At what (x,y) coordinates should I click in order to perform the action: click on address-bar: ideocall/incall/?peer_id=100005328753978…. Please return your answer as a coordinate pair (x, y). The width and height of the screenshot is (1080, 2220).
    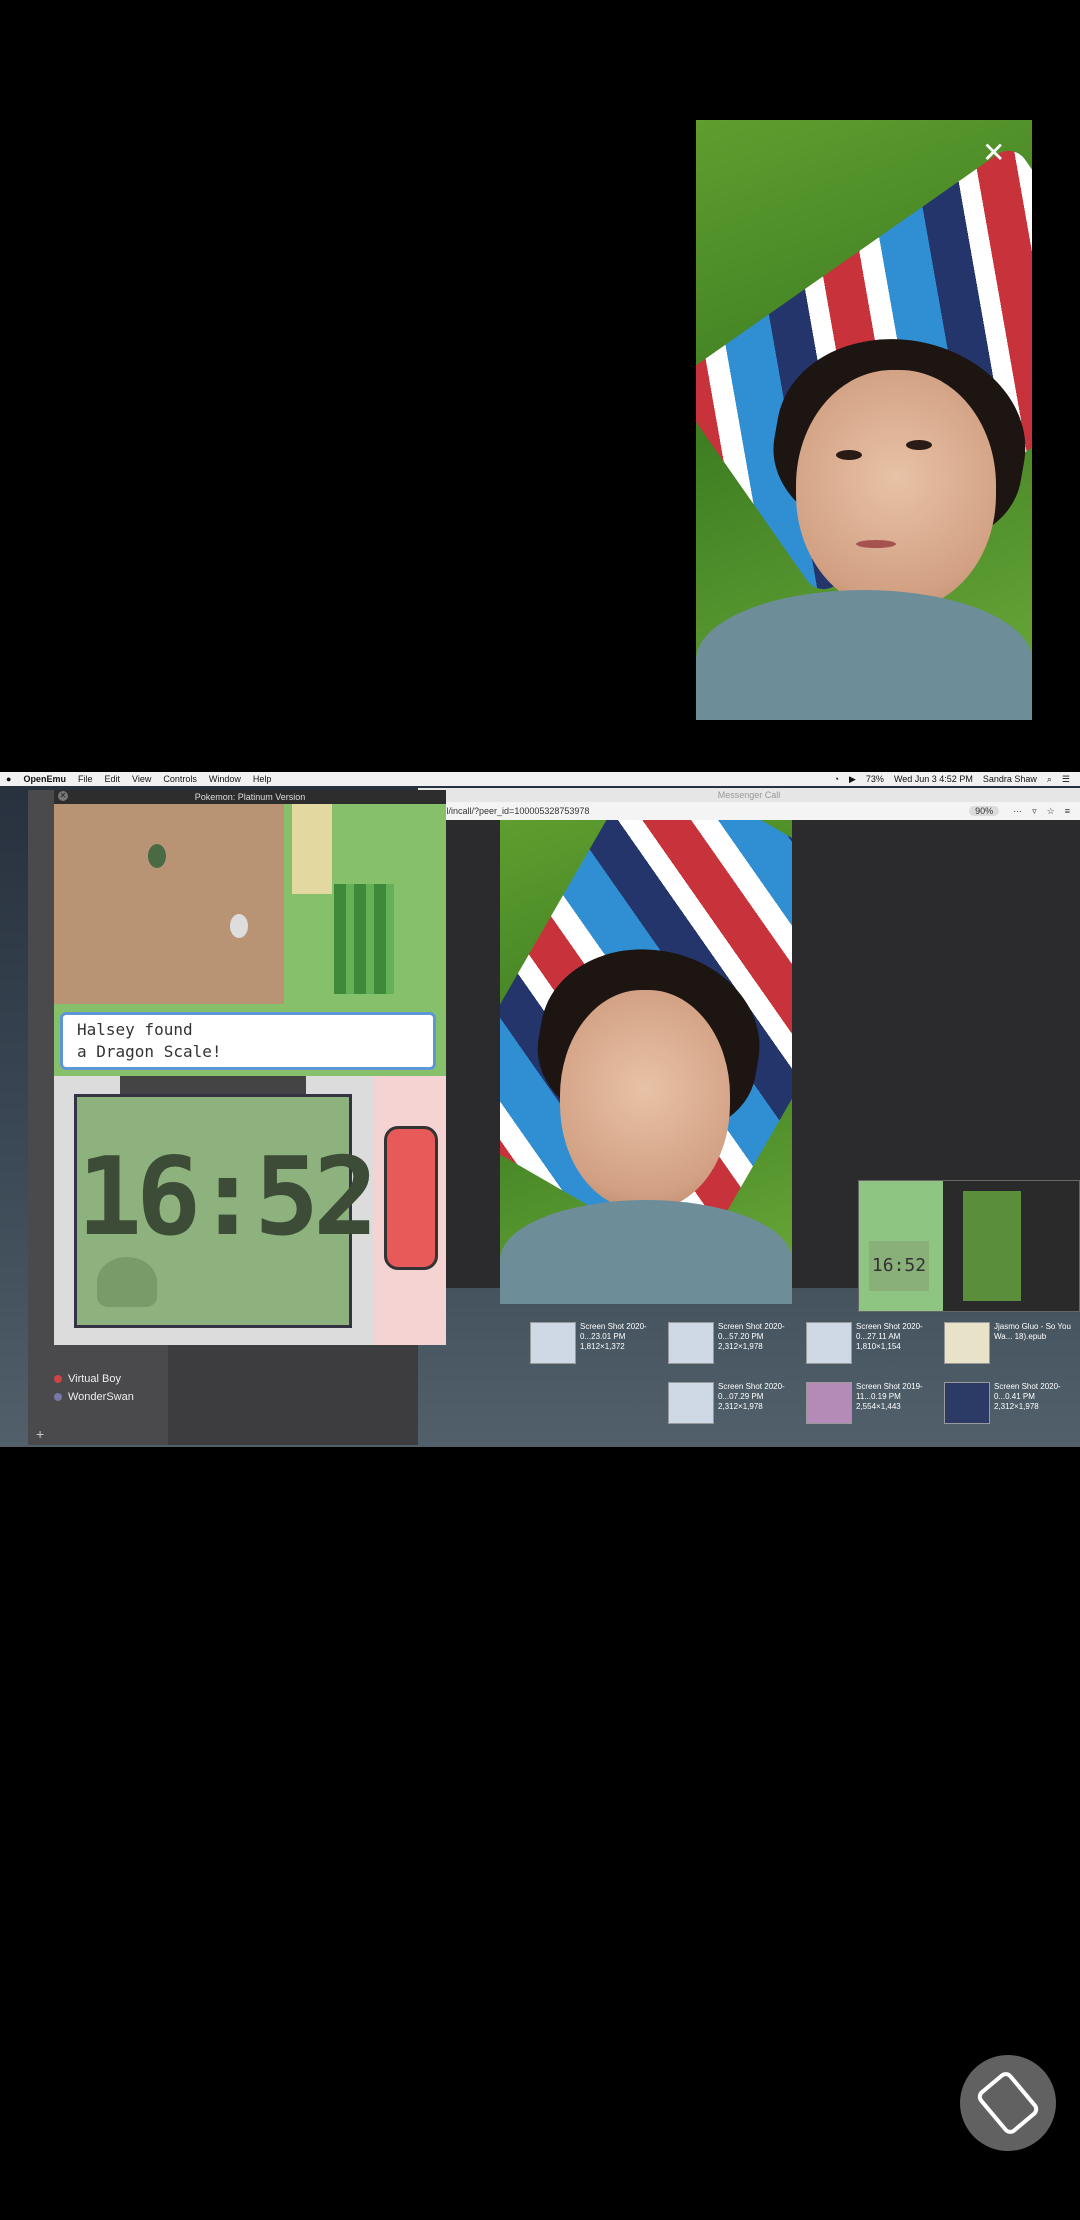
    Looking at the image, I should click on (749, 811).